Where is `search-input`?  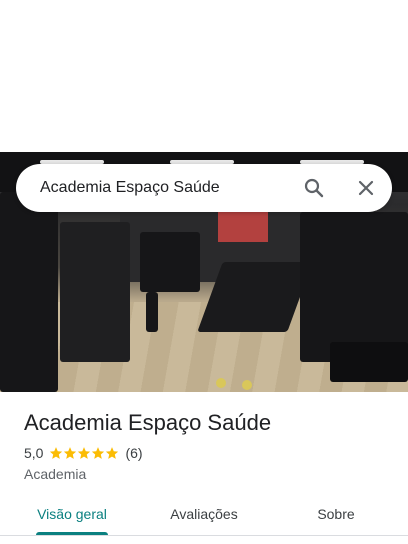 search-input is located at coordinates (165, 188).